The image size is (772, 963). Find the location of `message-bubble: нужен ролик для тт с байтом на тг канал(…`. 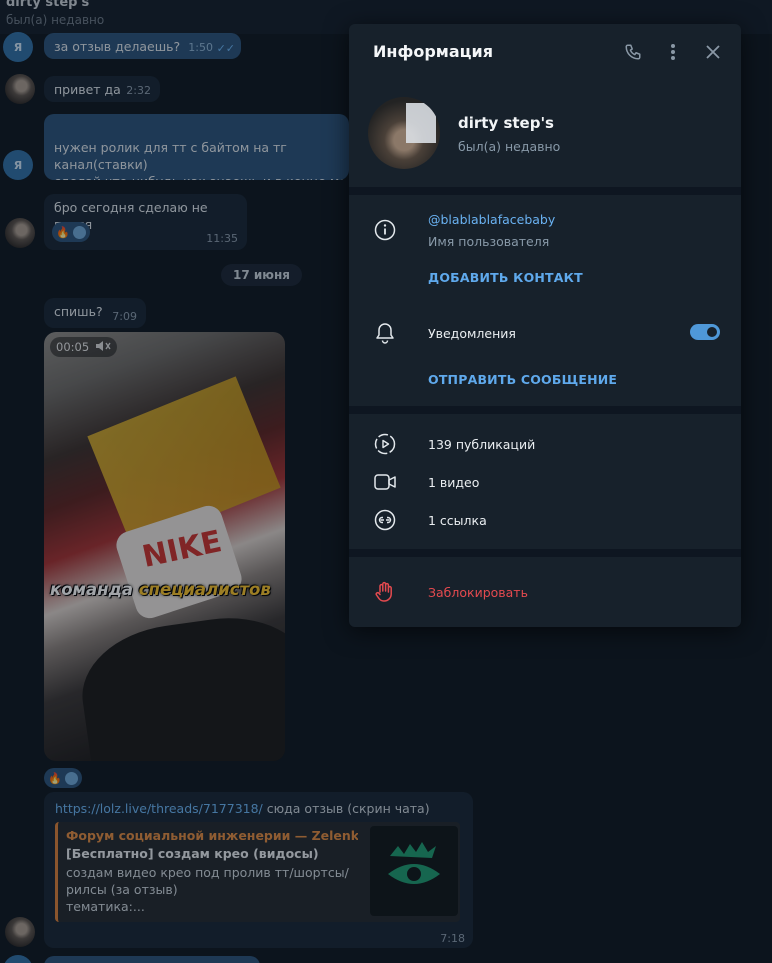

message-bubble: нужен ролик для тт с байтом на тг канал(… is located at coordinates (196, 147).